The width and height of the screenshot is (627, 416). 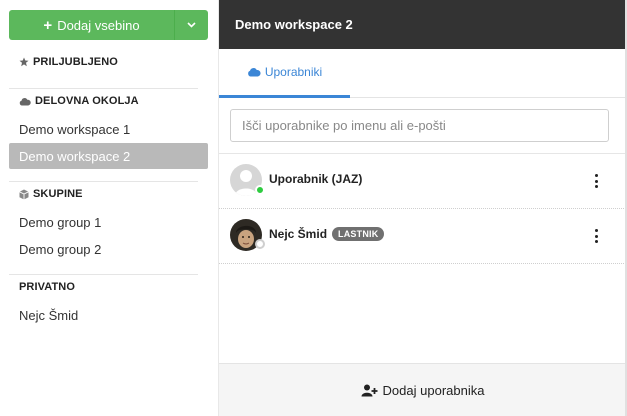 What do you see at coordinates (48, 25) in the screenshot?
I see `plus-icon: +` at bounding box center [48, 25].